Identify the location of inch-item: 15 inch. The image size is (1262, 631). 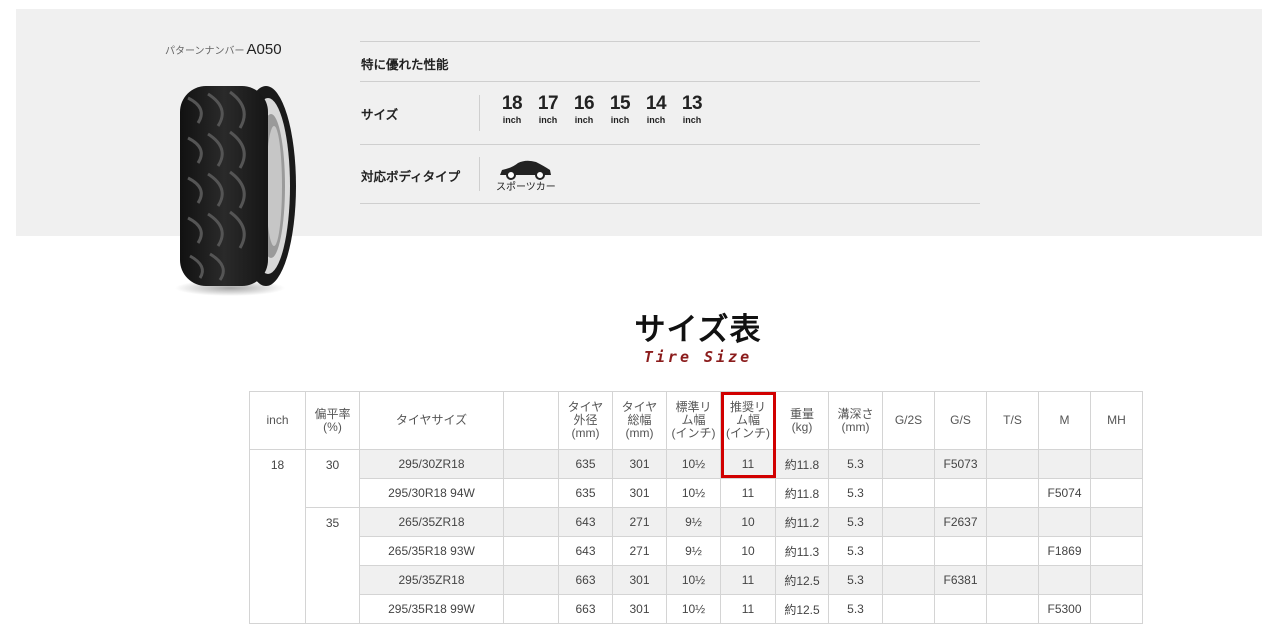
(620, 109).